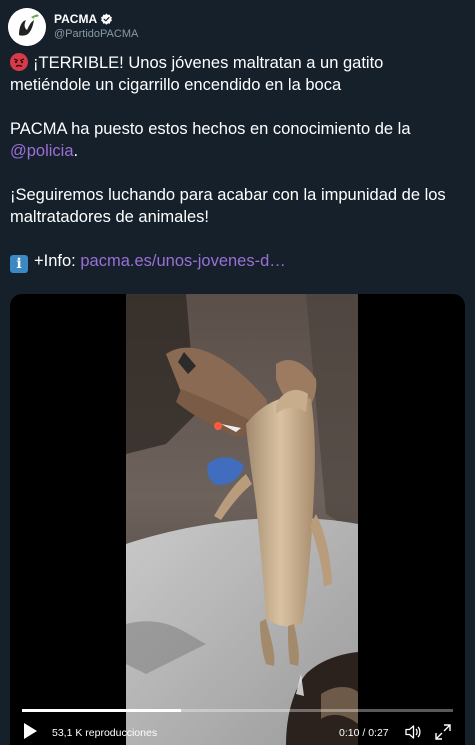  I want to click on info-label: +Info:, so click(55, 261).